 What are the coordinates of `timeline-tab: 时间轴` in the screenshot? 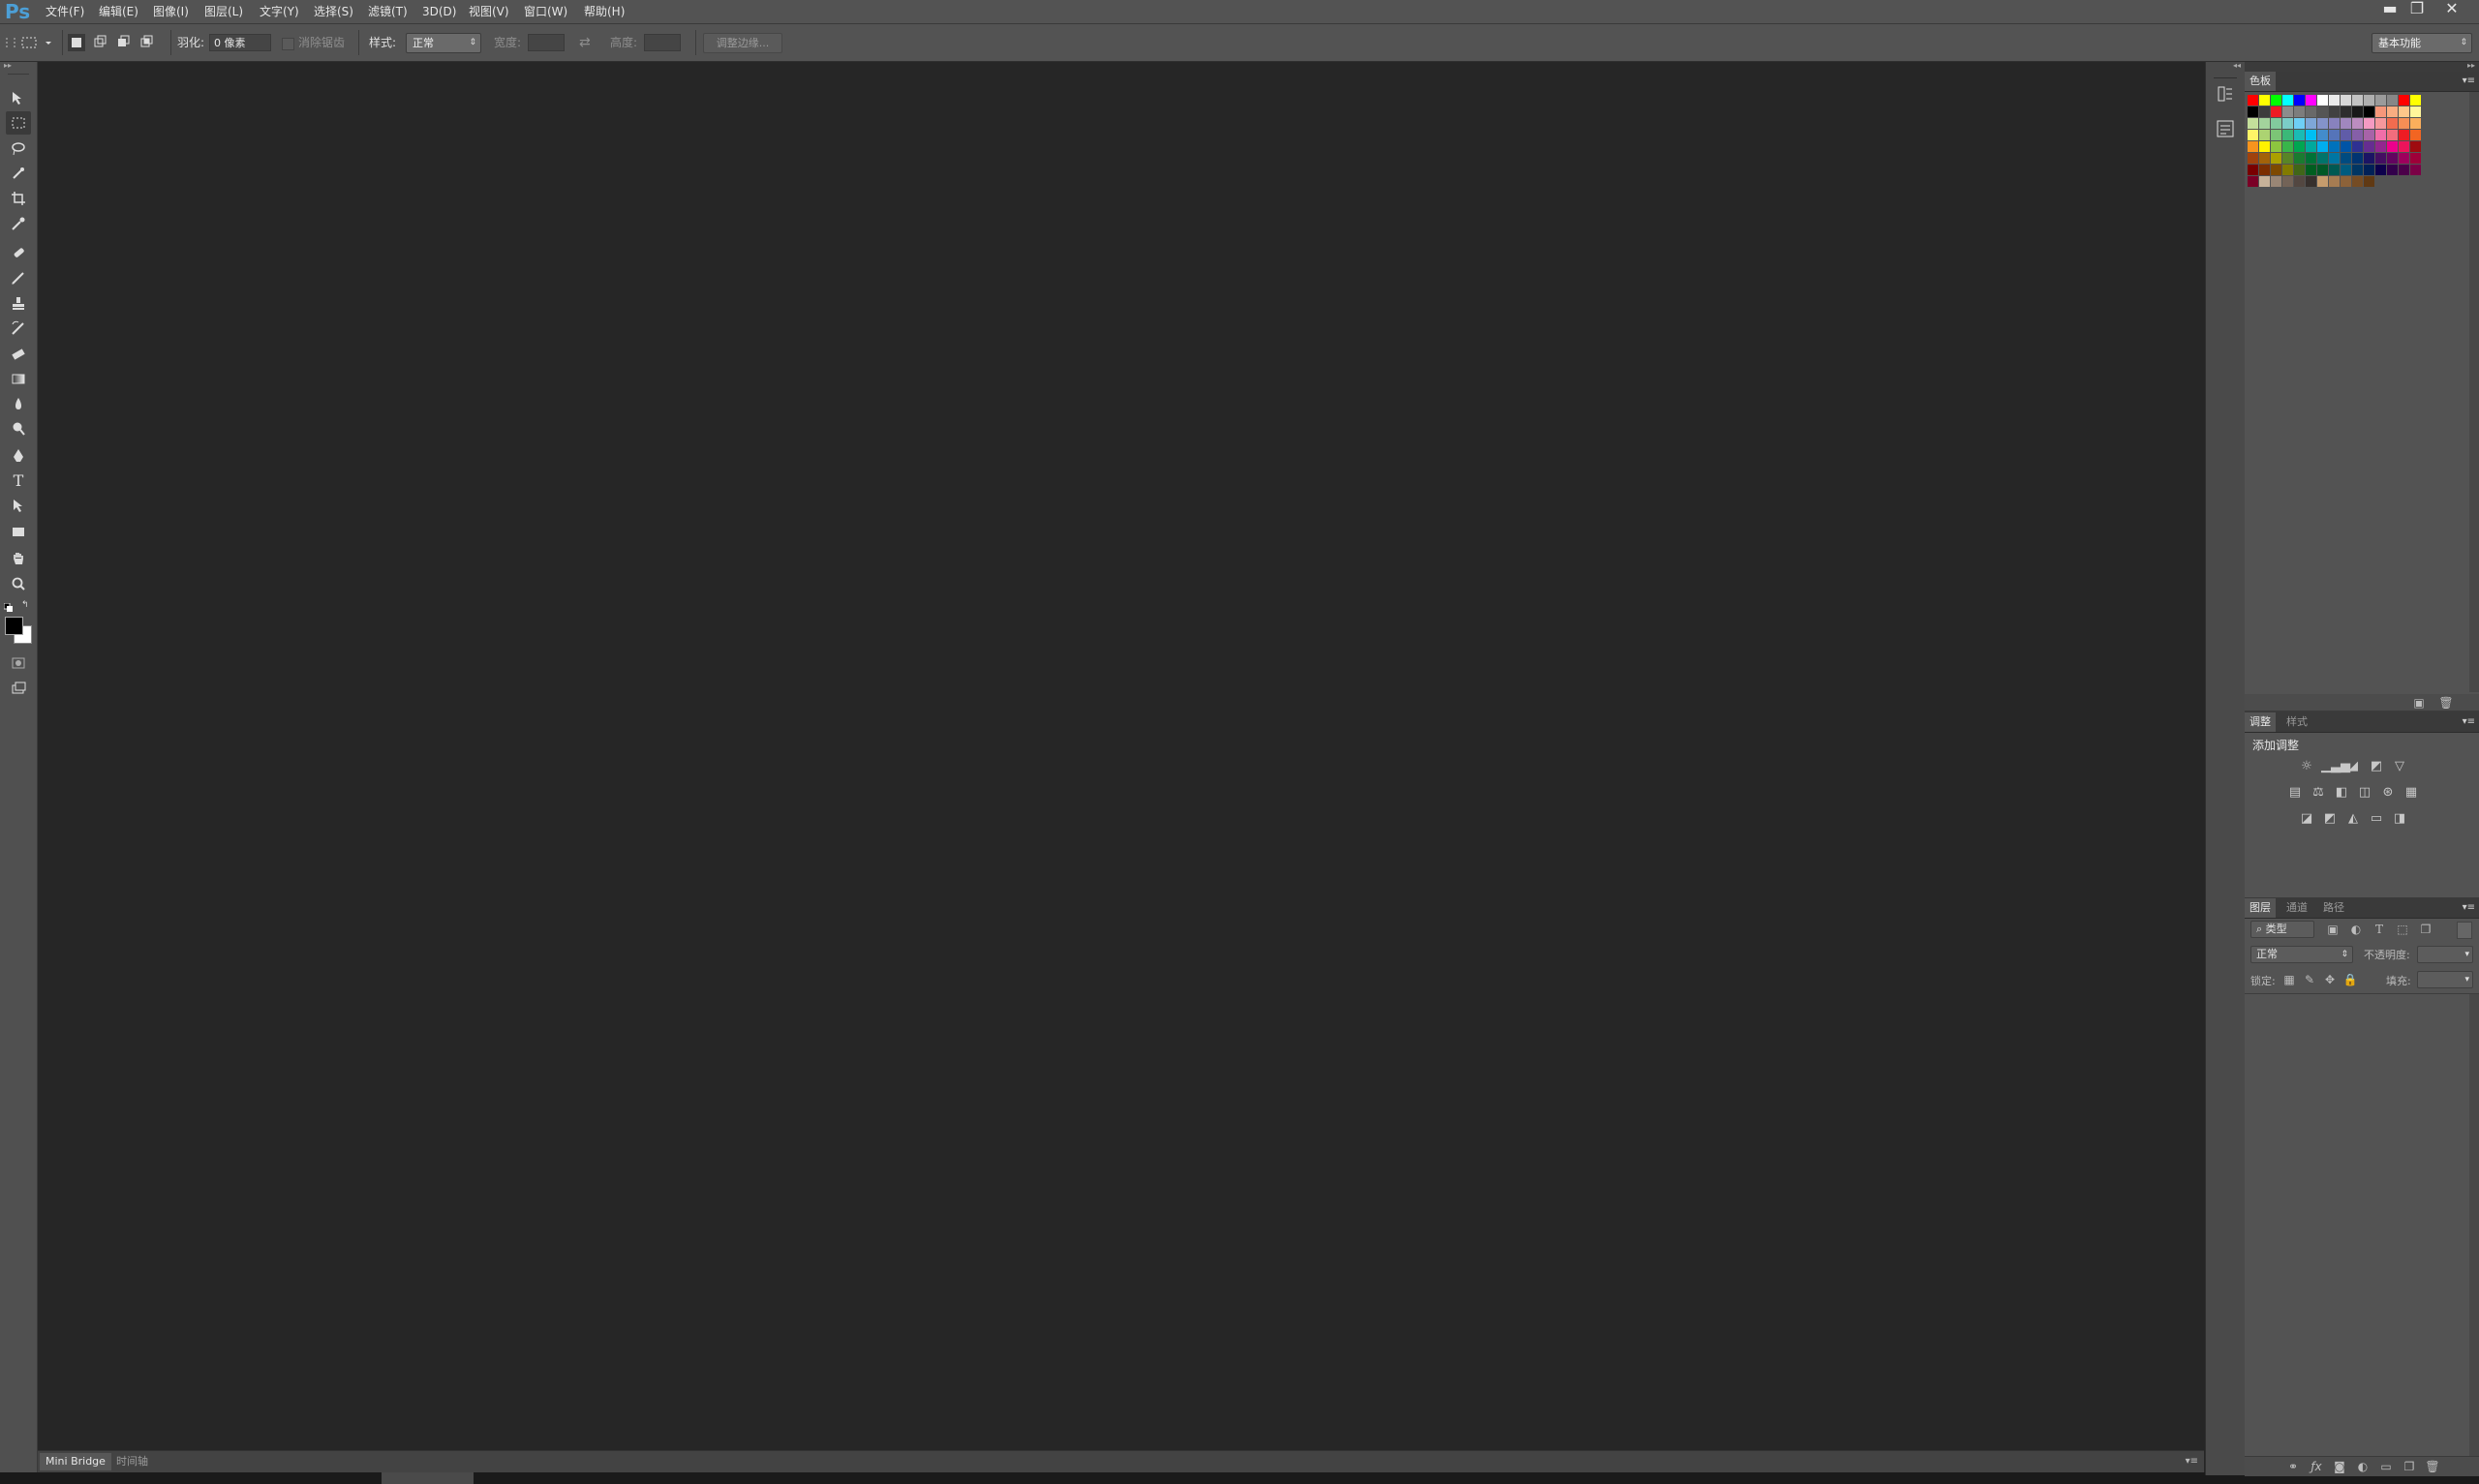 It's located at (132, 1461).